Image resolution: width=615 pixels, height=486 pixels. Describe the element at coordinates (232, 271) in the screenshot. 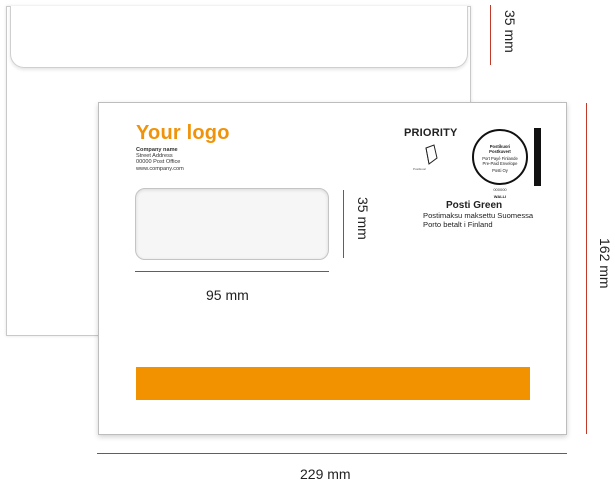

I see `window-width-line` at that location.